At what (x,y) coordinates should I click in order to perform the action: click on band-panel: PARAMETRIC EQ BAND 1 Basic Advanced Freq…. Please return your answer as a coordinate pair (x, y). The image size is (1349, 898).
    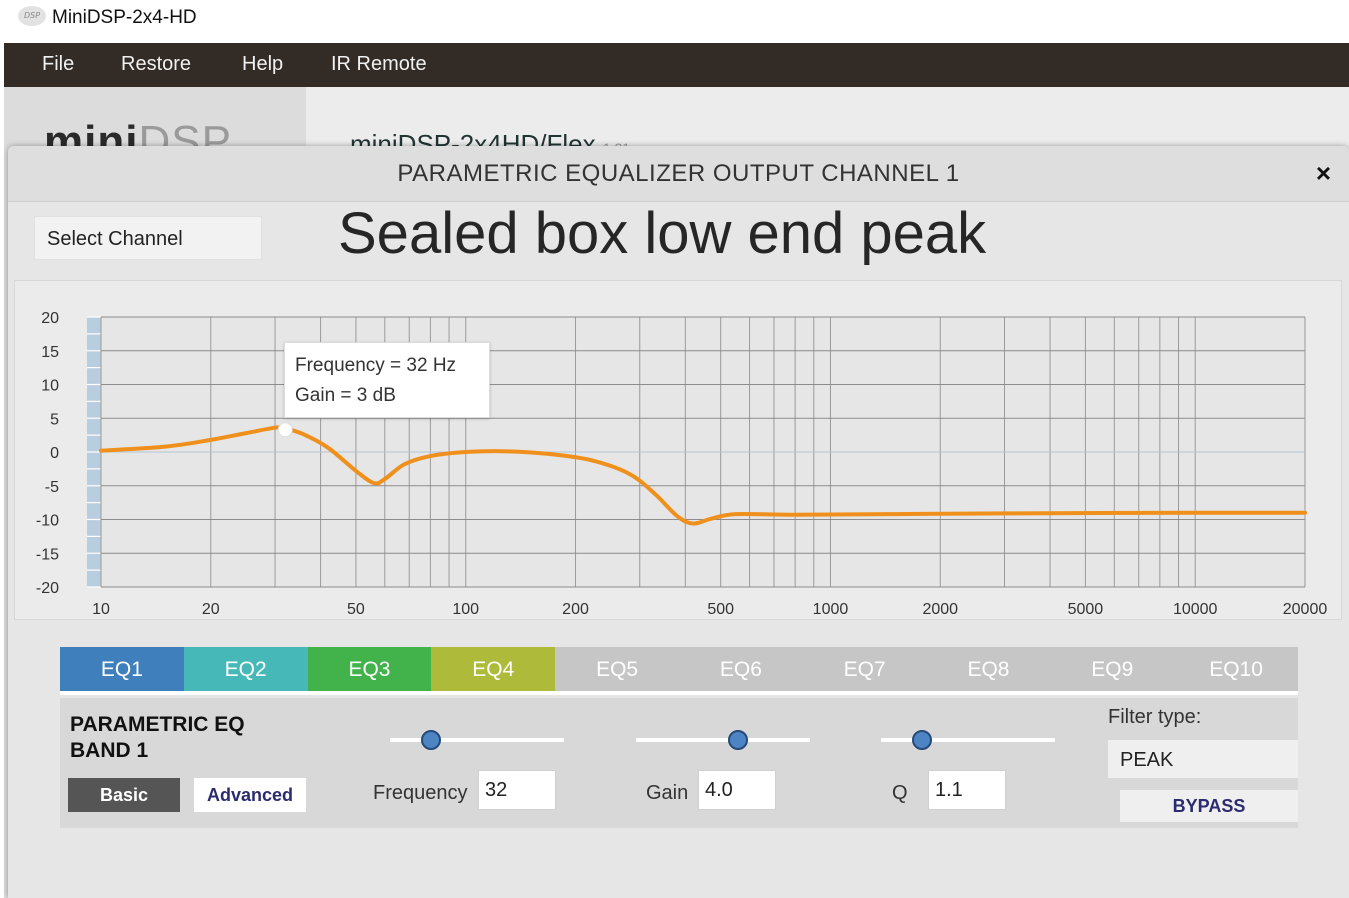
    Looking at the image, I should click on (679, 763).